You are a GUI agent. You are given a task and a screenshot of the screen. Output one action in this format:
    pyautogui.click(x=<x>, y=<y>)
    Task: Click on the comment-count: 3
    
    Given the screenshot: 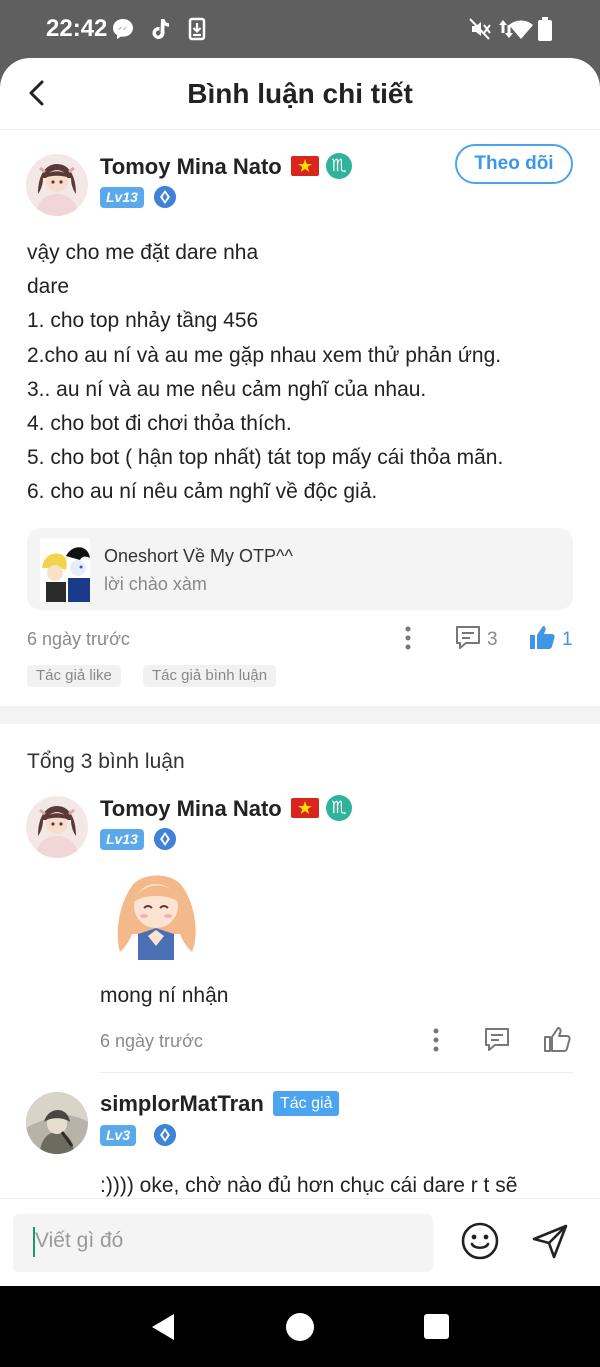 What is the action you would take?
    pyautogui.click(x=492, y=639)
    